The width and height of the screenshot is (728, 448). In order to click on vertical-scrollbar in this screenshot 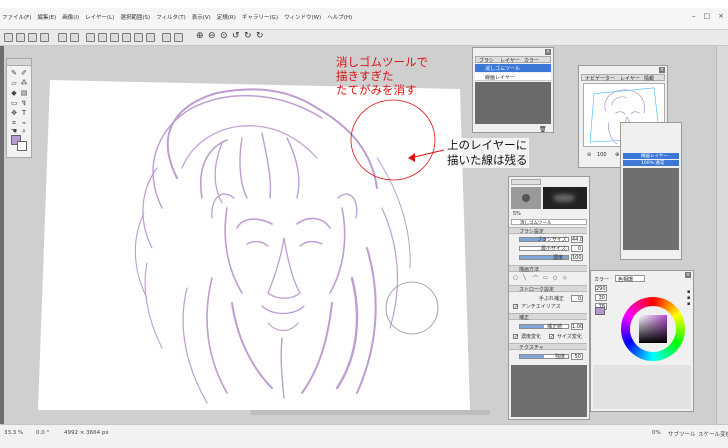, I will do `click(722, 235)`.